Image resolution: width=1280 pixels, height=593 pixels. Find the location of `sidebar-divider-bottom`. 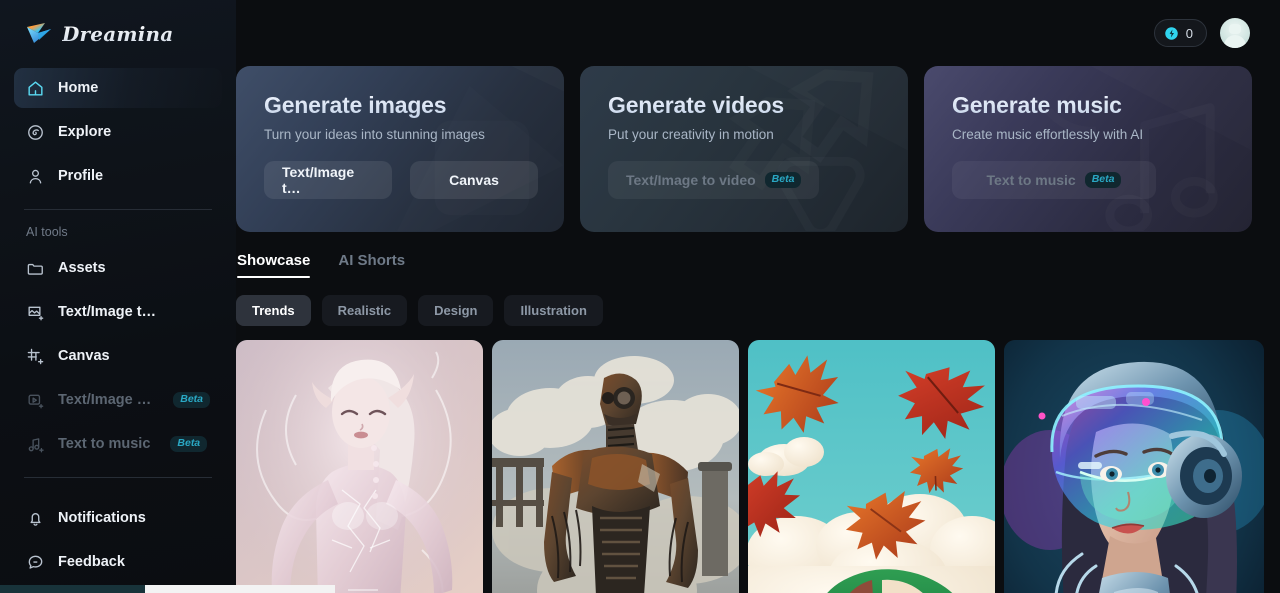

sidebar-divider-bottom is located at coordinates (118, 477).